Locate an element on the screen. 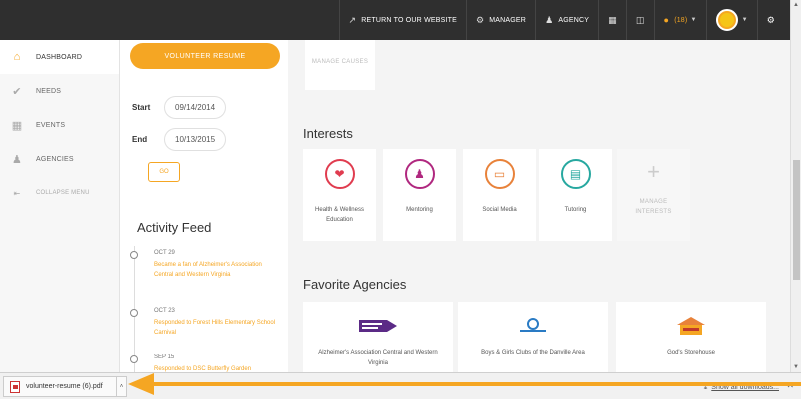 The width and height of the screenshot is (801, 399). wrench-icon: ⚙ is located at coordinates (480, 19).